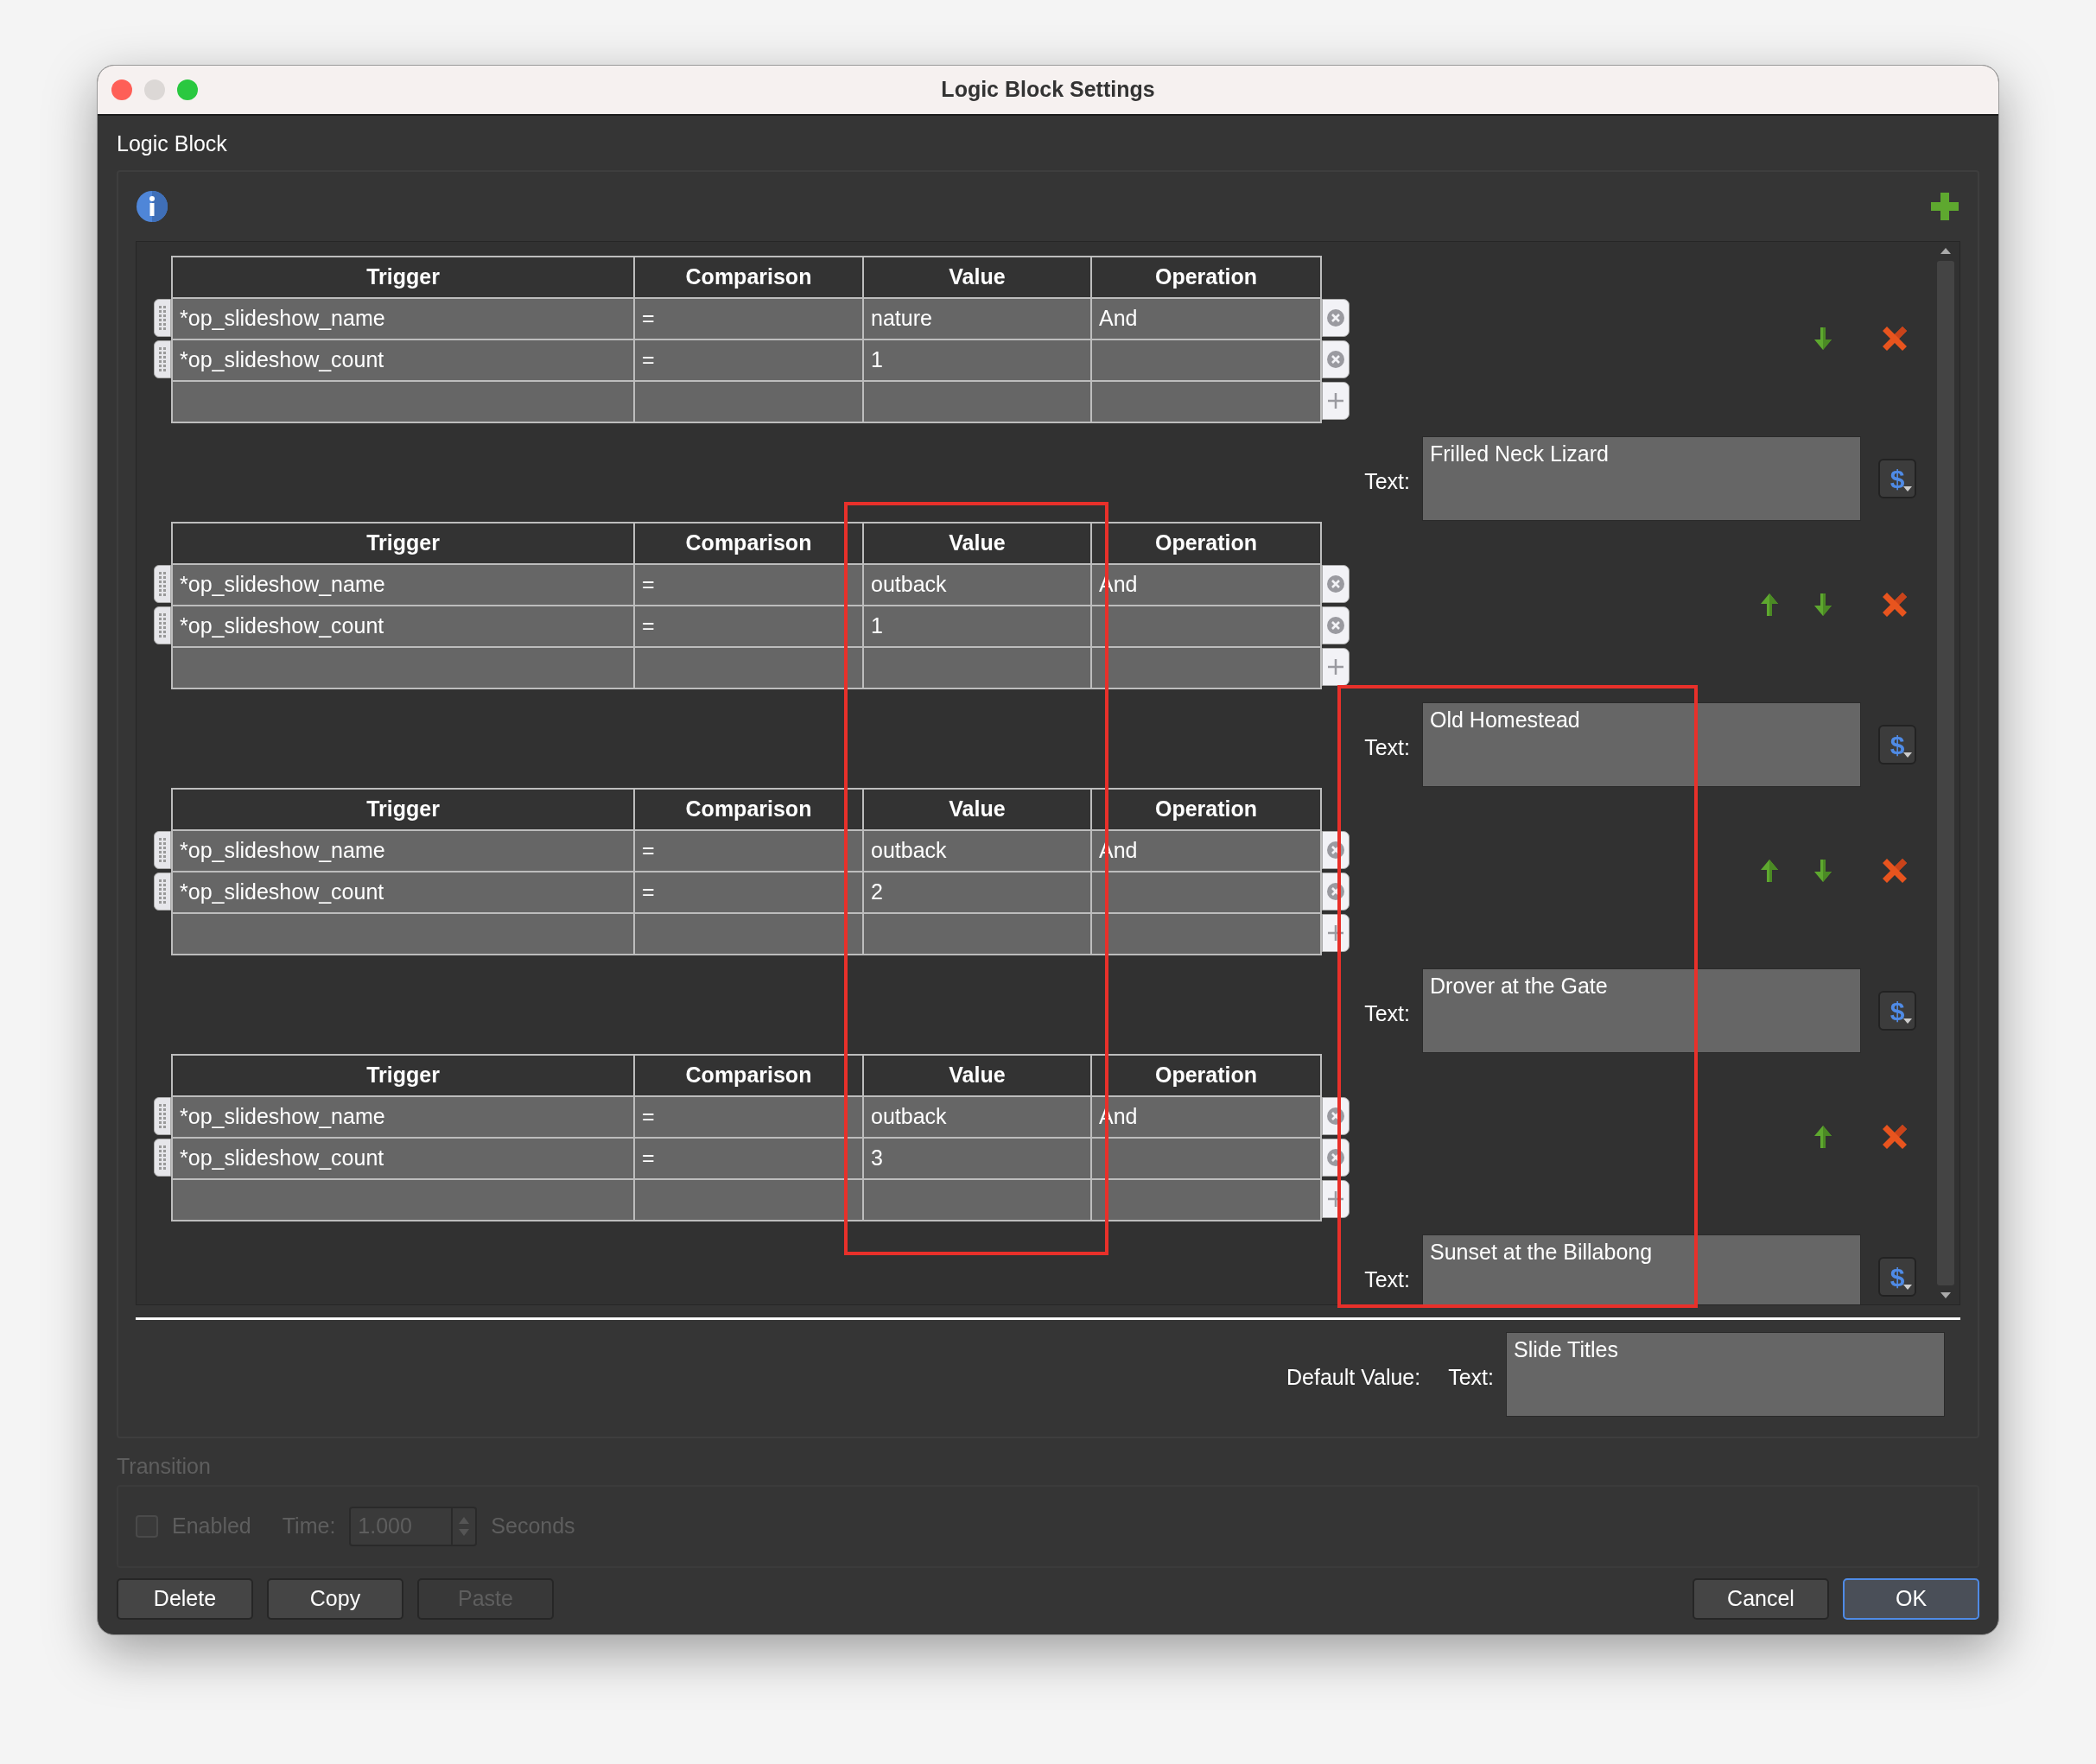 This screenshot has height=1764, width=2096. What do you see at coordinates (977, 318) in the screenshot?
I see `table-cell: nature` at bounding box center [977, 318].